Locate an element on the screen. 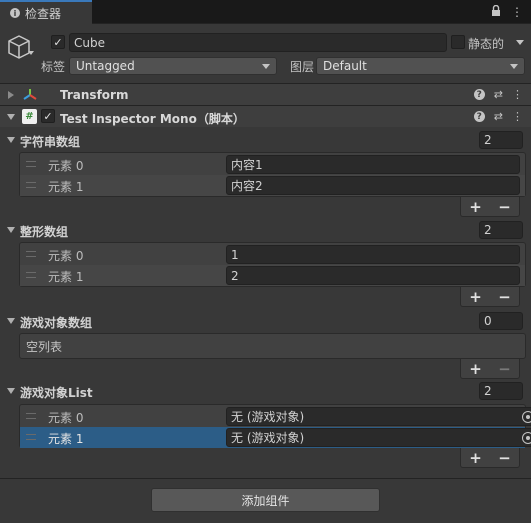 The height and width of the screenshot is (523, 531). menu-icon: ⋮ is located at coordinates (517, 12).